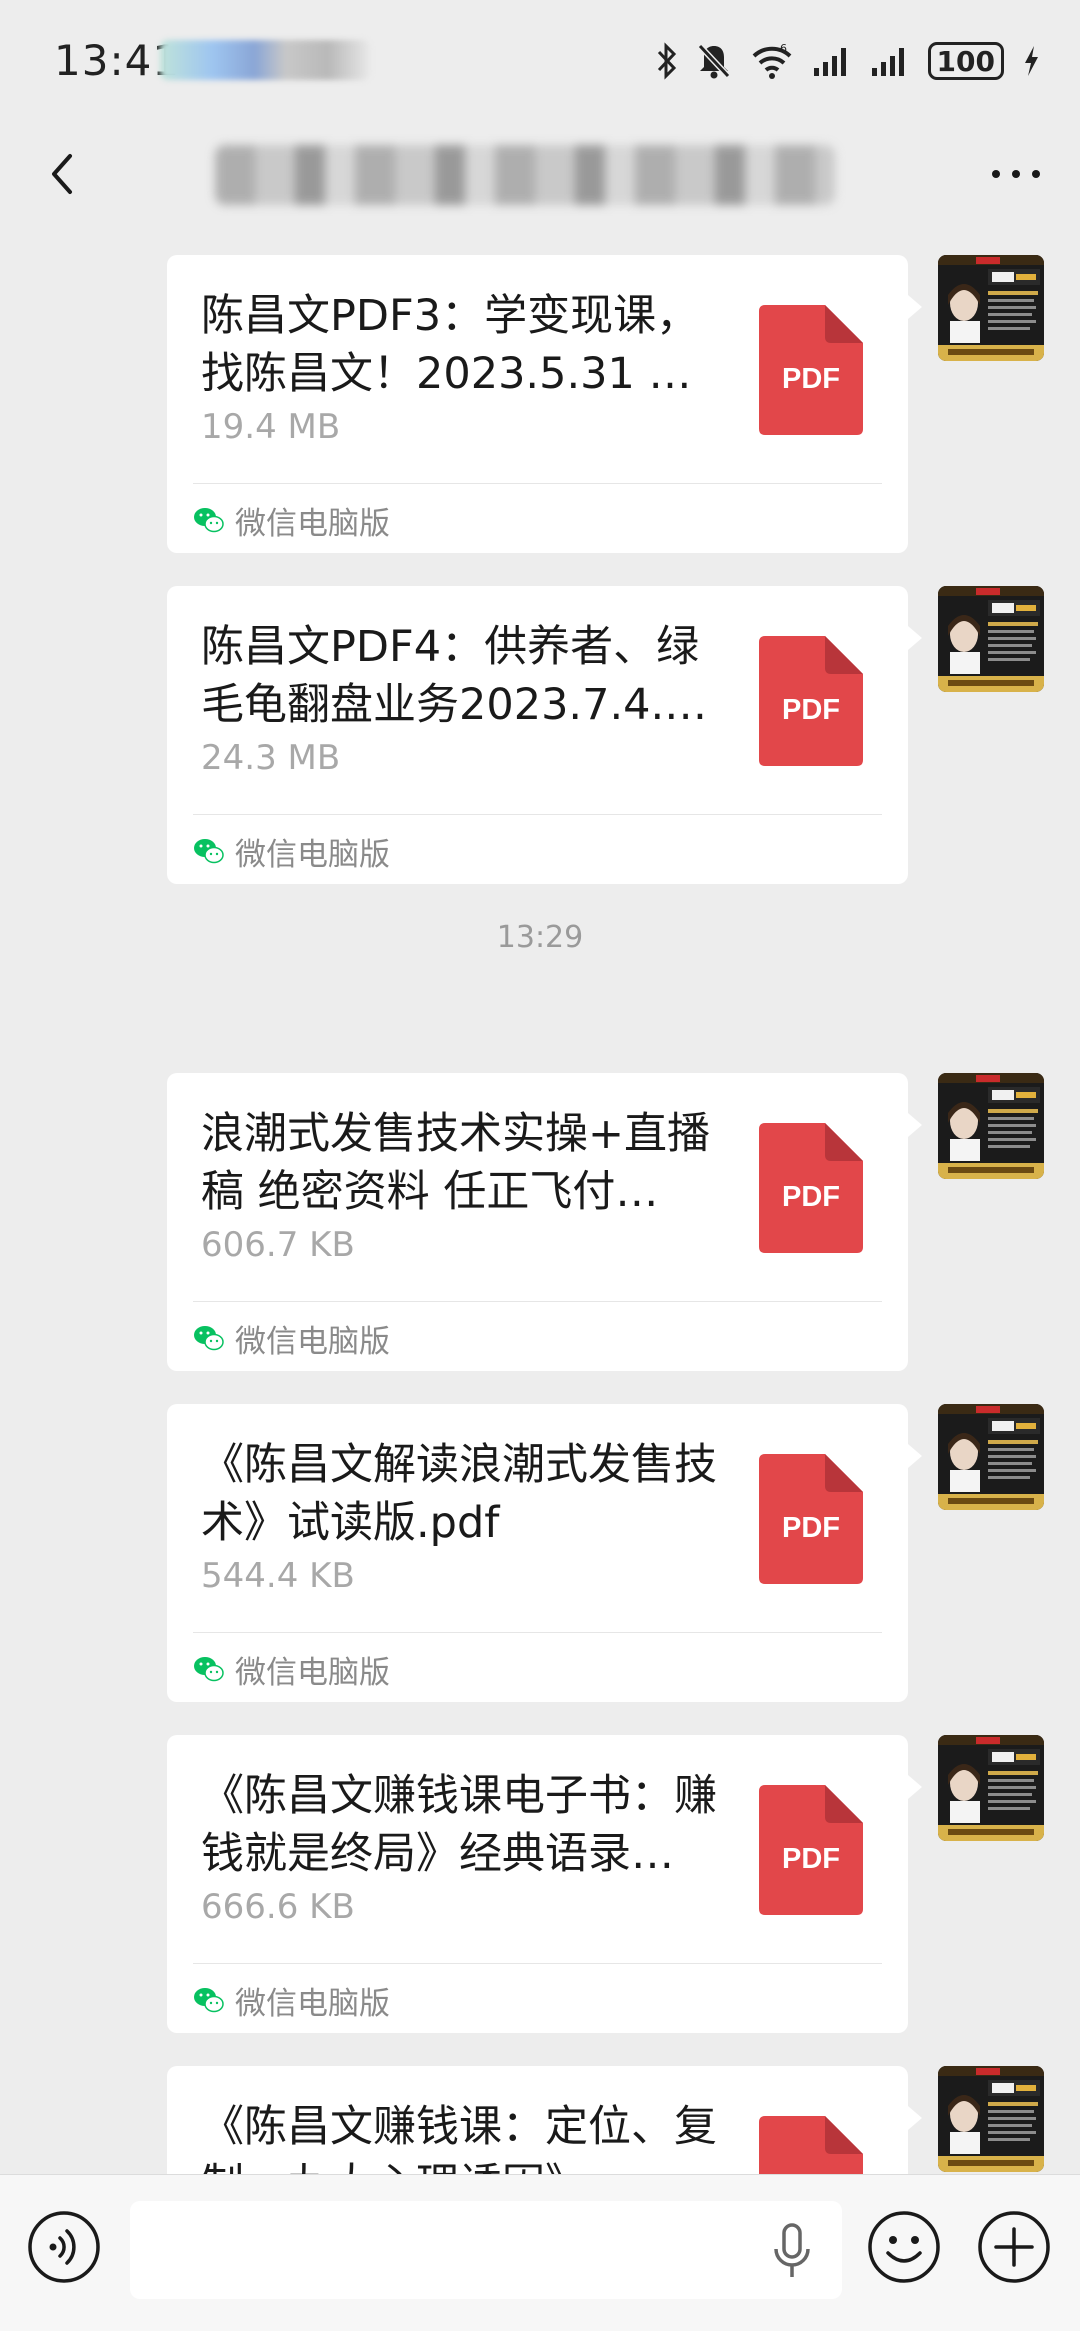  I want to click on chevron-left-icon, so click(62, 174).